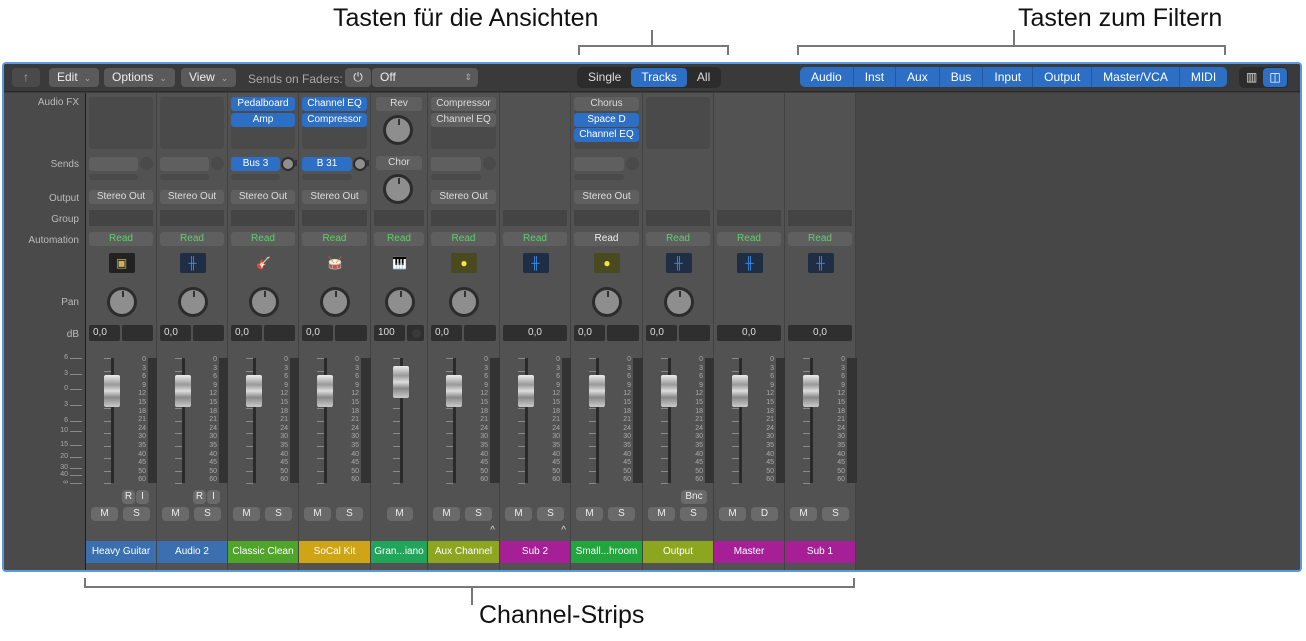  I want to click on sends-on-faders-select: Off ⇕, so click(425, 77).